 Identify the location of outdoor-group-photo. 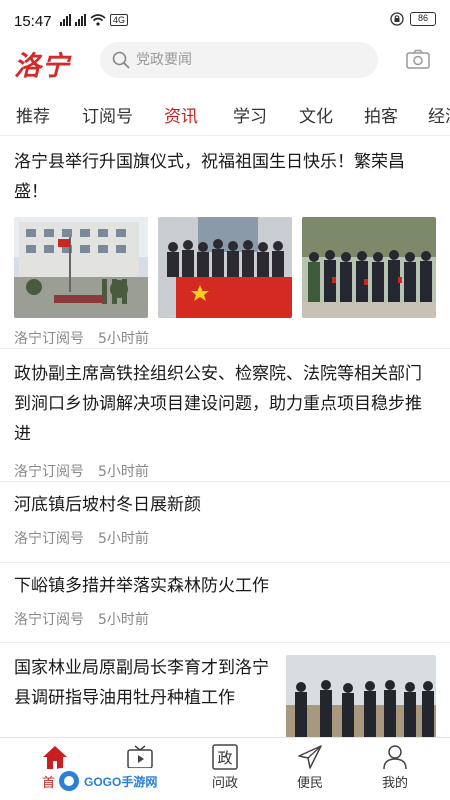
(369, 267).